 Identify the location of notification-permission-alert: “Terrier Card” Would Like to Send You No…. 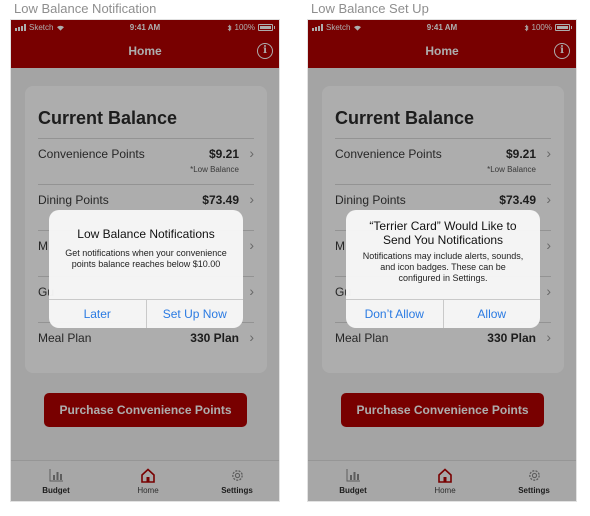
(443, 269).